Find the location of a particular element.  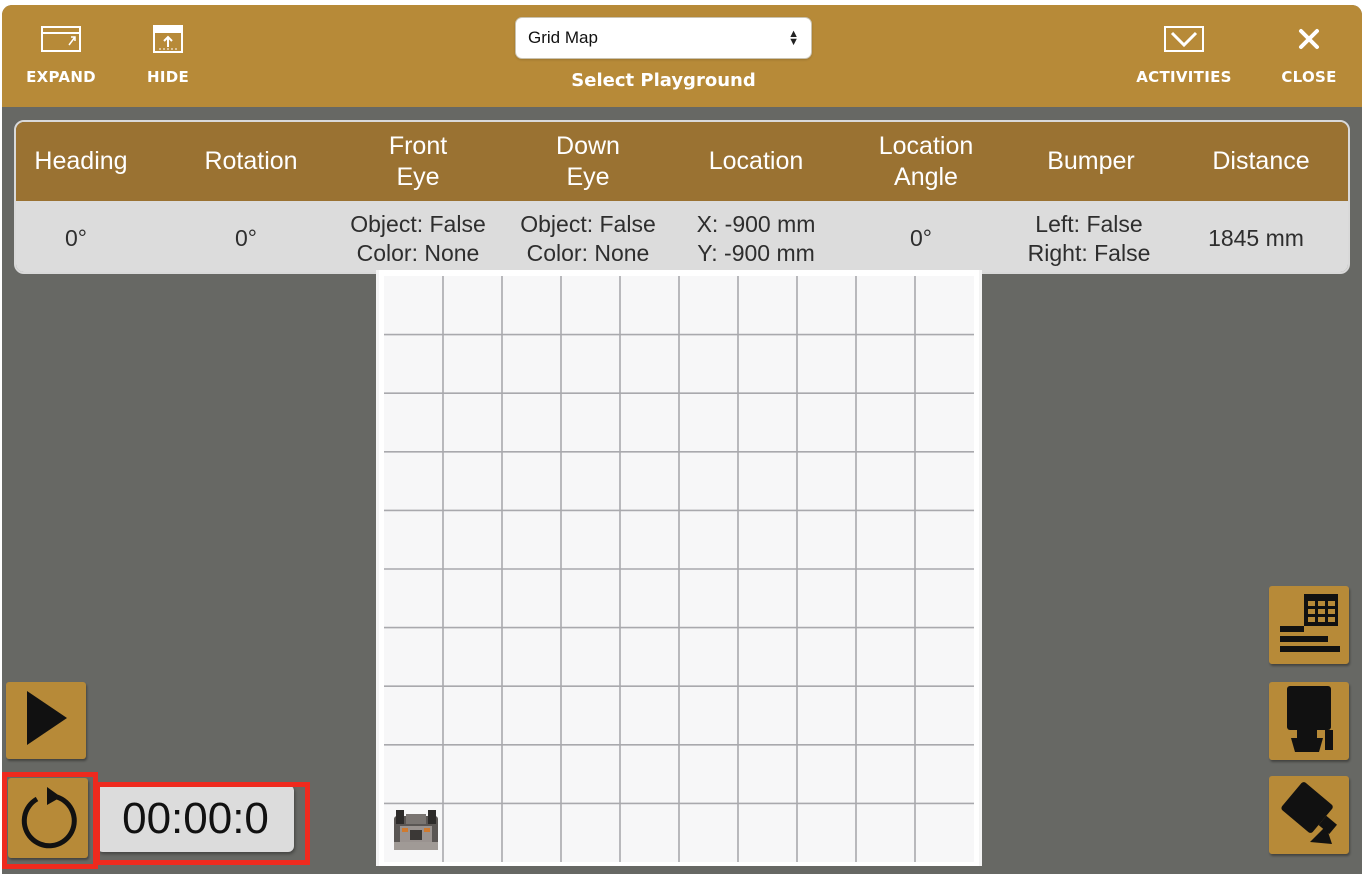

header-bumper: Bumper is located at coordinates (1091, 161).